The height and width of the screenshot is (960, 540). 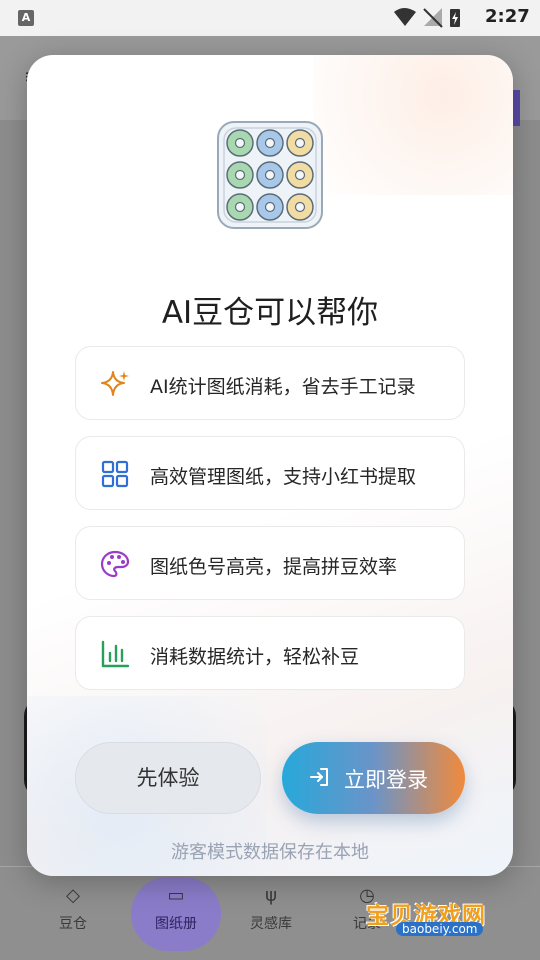 I want to click on try-first-button: 先体验, so click(x=168, y=778).